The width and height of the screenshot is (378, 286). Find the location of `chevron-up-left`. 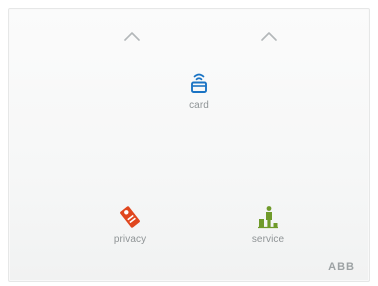

chevron-up-left is located at coordinates (132, 36).